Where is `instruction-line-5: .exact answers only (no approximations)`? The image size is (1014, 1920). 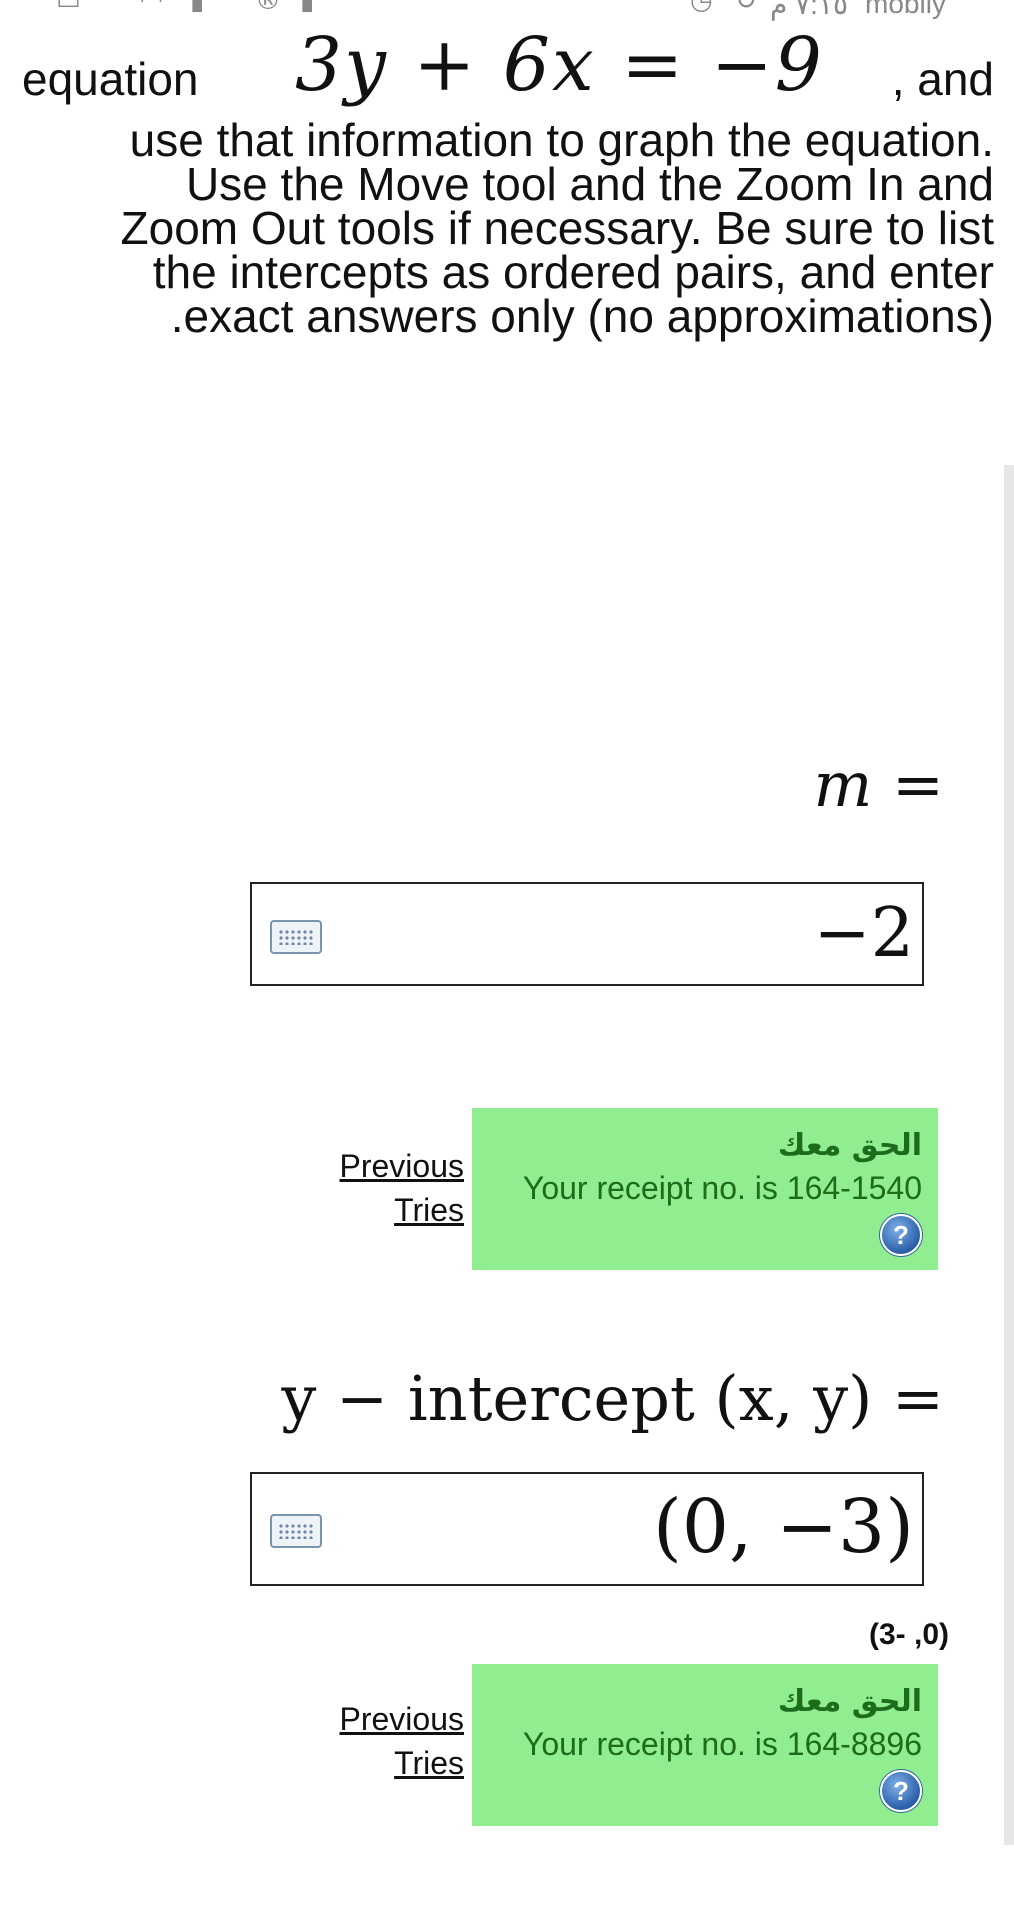 instruction-line-5: .exact answers only (no approximations) is located at coordinates (582, 316).